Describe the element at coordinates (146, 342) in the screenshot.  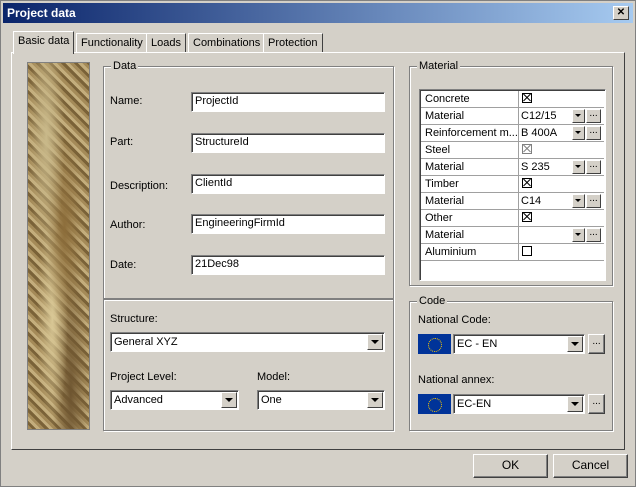
I see `structure-value: General XYZ` at that location.